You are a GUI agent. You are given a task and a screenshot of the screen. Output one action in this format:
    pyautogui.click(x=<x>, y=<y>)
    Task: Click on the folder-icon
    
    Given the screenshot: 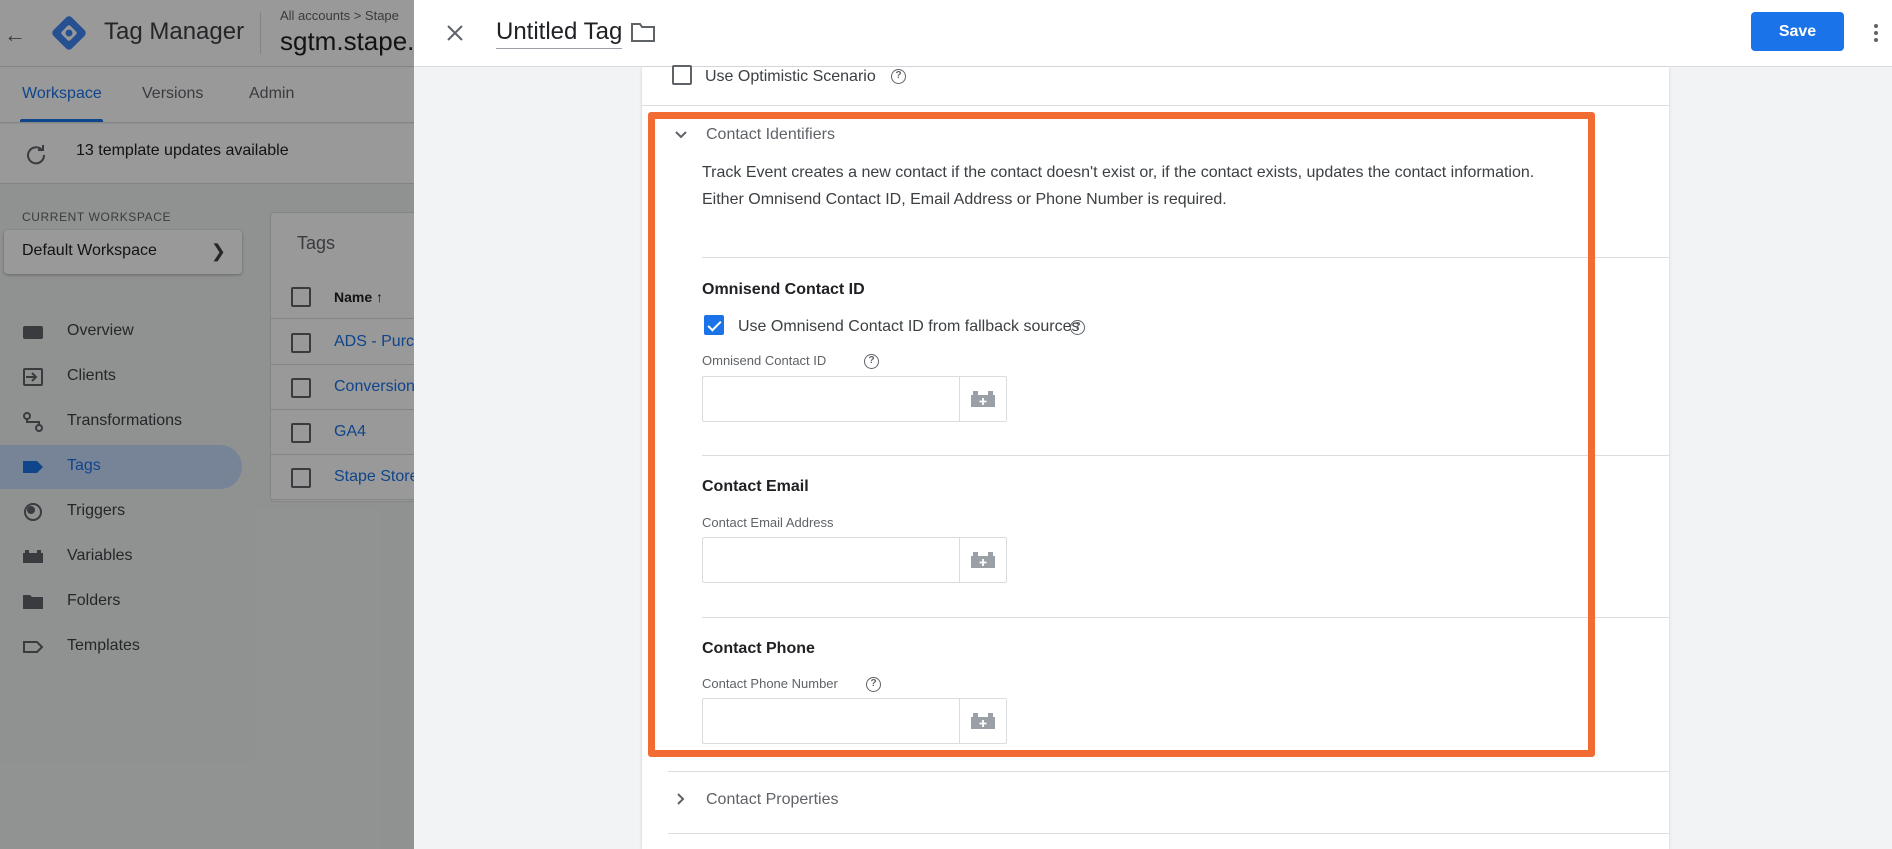 What is the action you would take?
    pyautogui.click(x=643, y=32)
    